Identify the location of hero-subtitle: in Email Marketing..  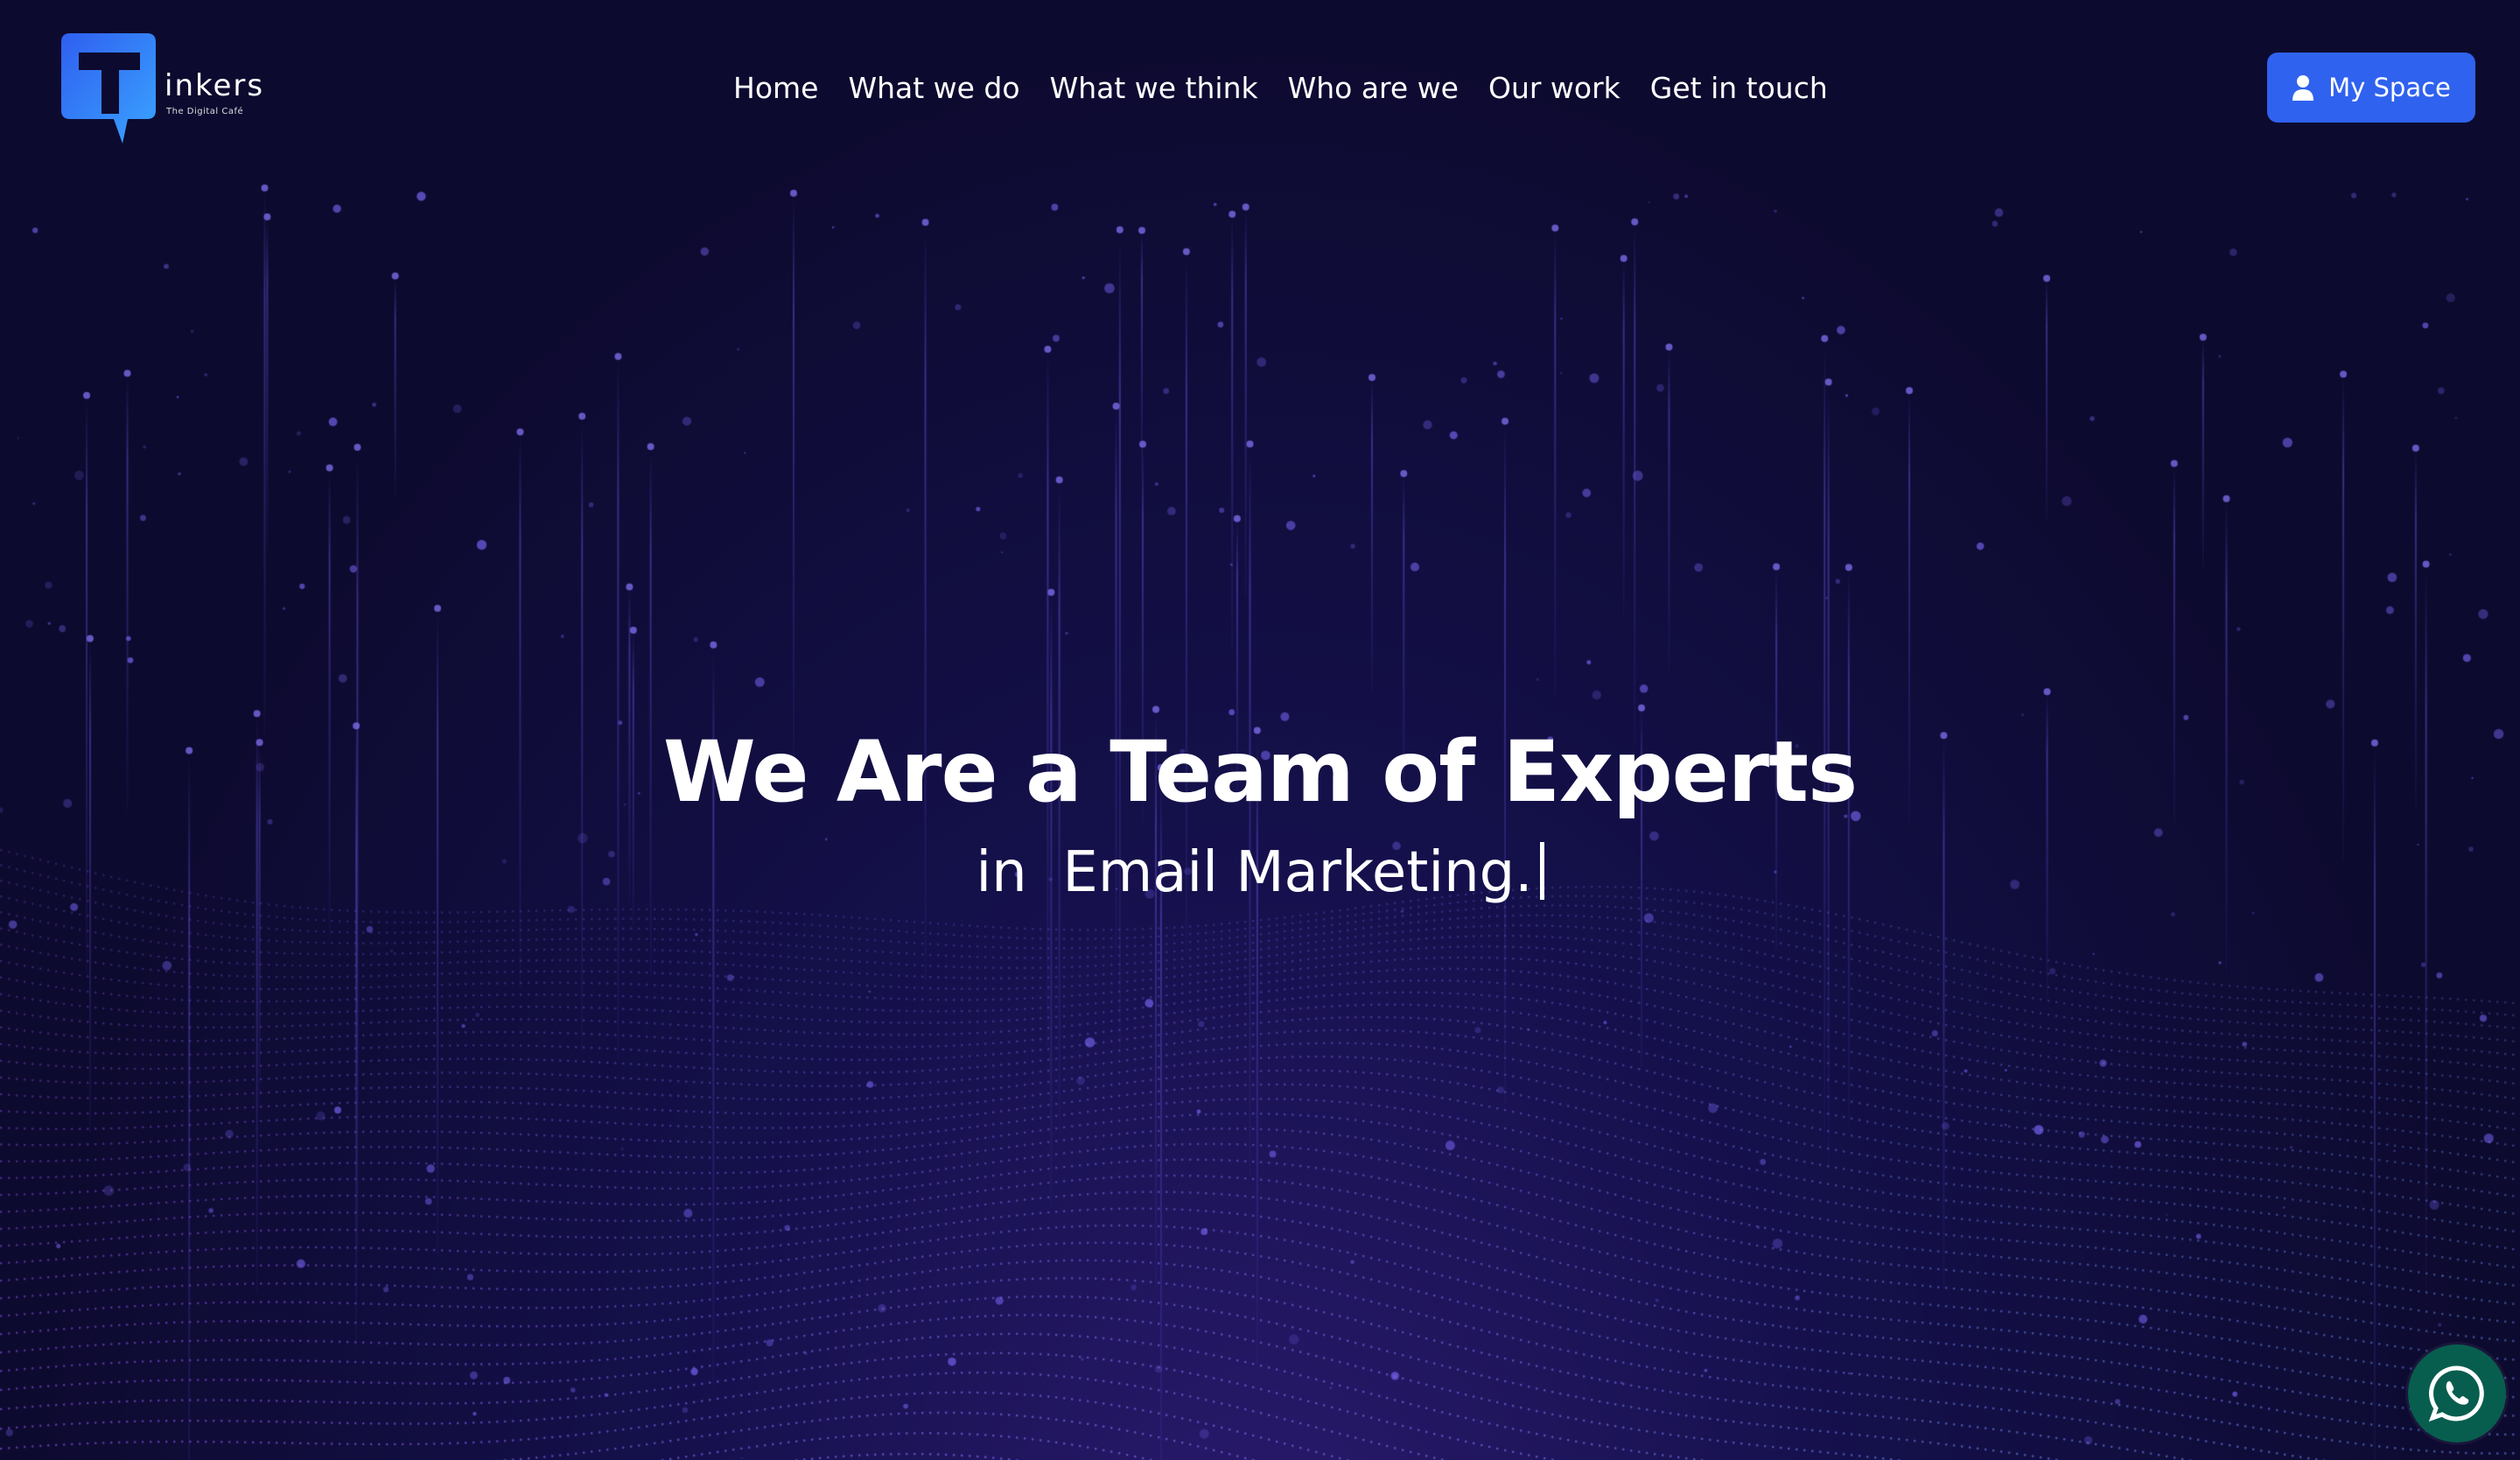
(1260, 872).